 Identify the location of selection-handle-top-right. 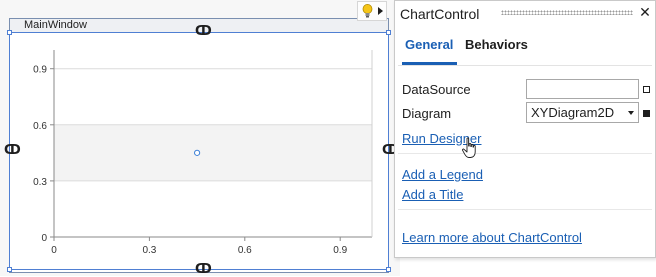
(388, 32).